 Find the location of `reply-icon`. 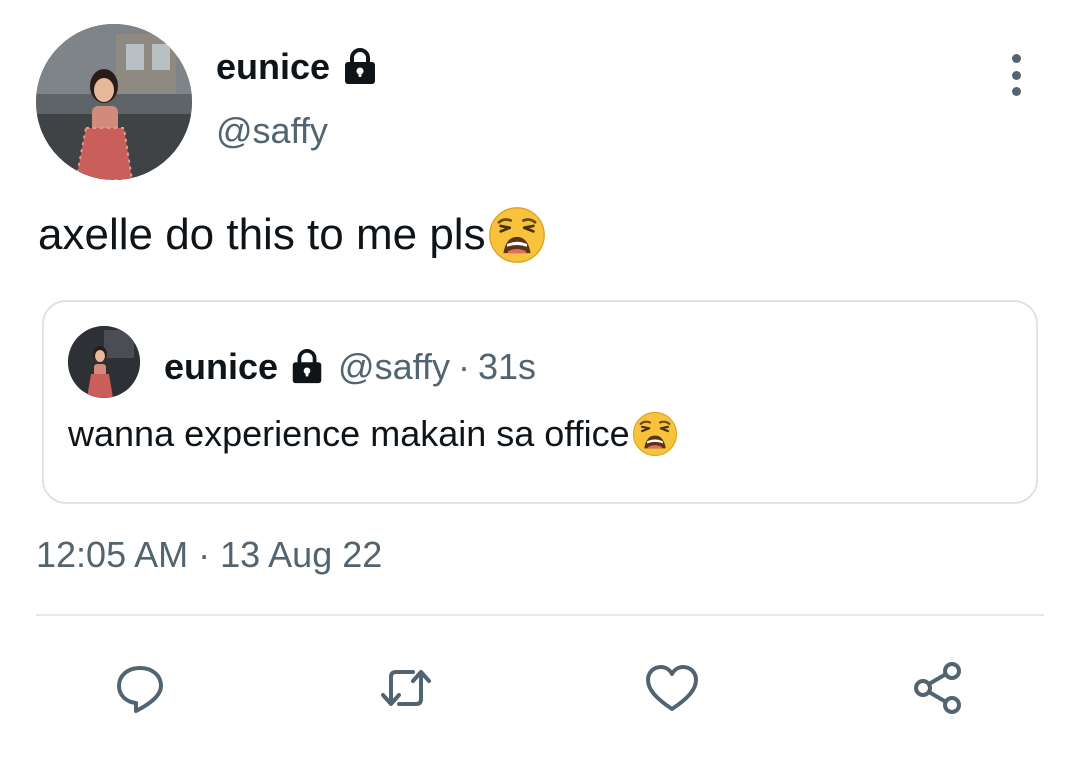

reply-icon is located at coordinates (140, 689).